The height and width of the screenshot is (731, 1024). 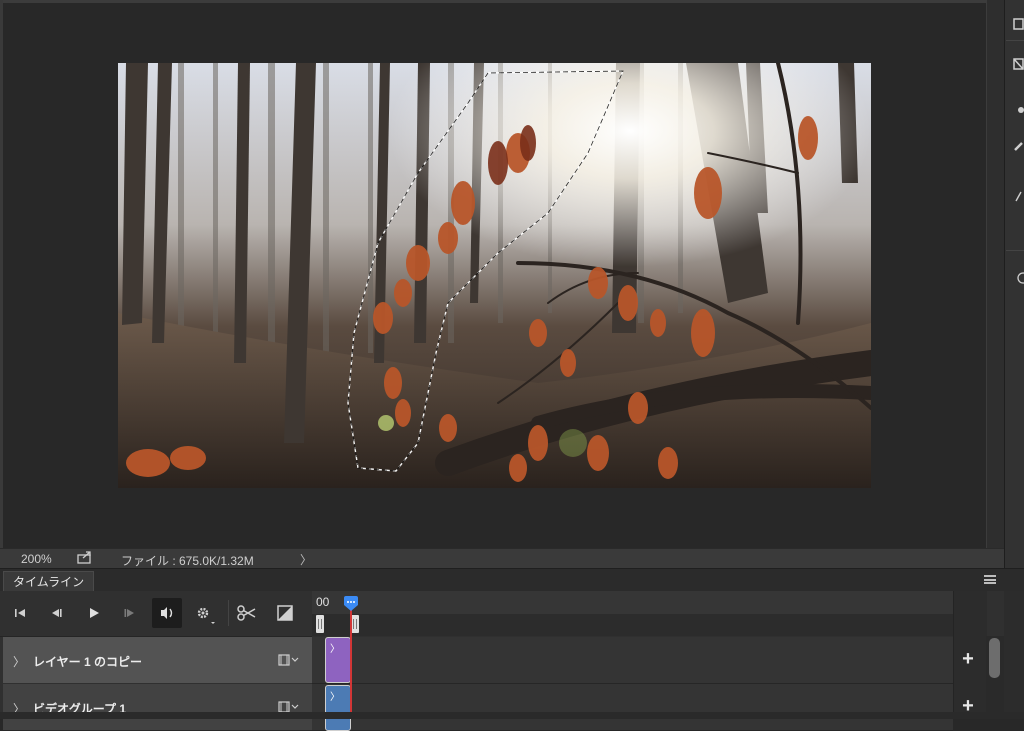 I want to click on timeline-bottom-bar, so click(x=512, y=715).